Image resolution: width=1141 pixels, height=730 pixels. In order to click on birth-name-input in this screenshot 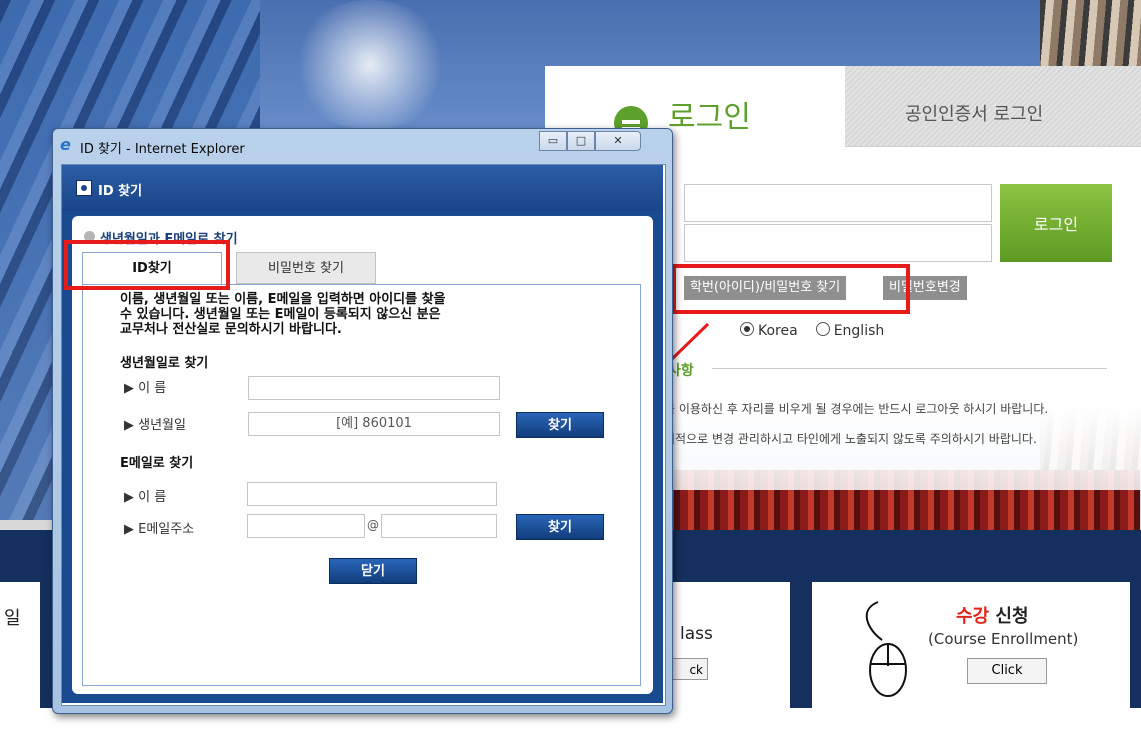, I will do `click(374, 388)`.